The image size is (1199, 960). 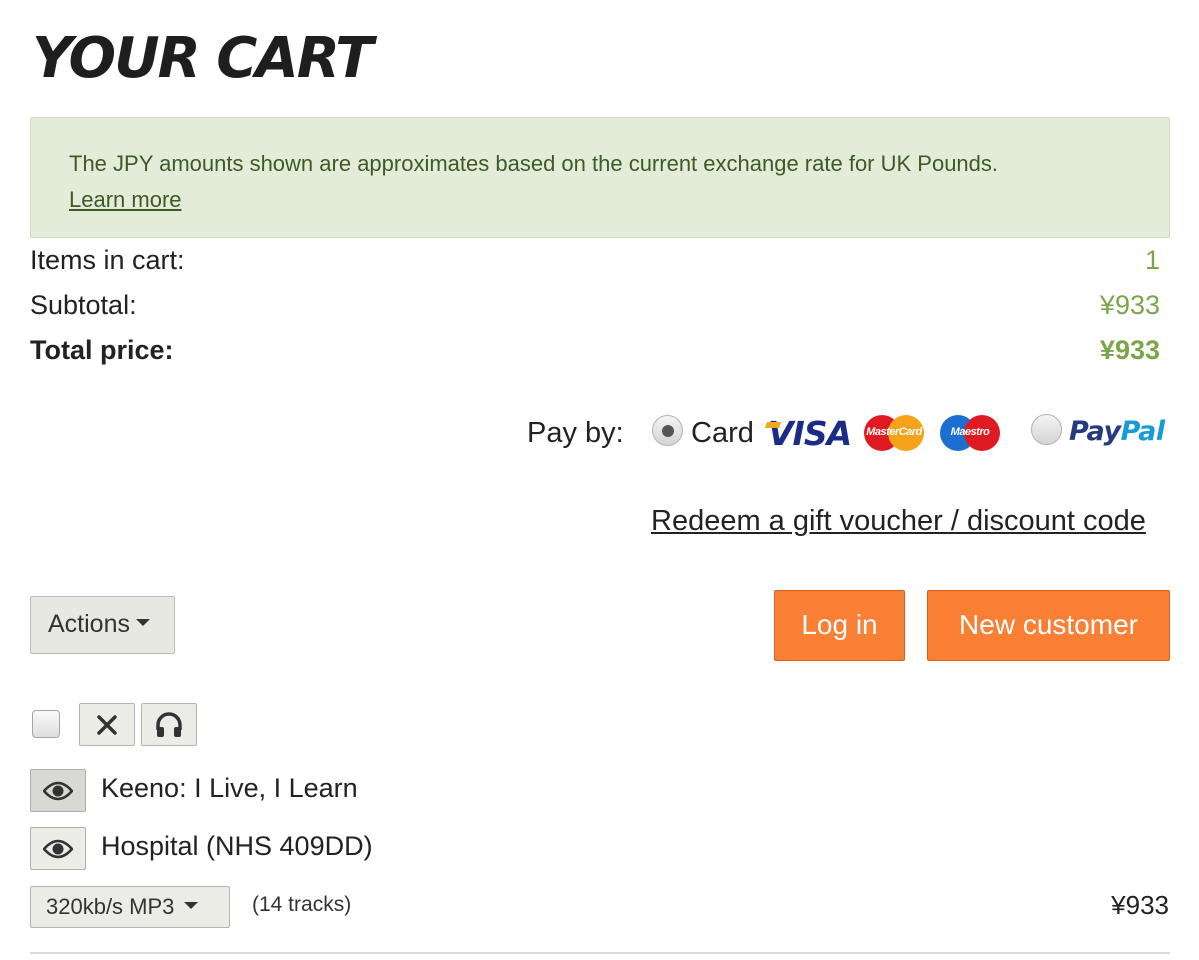 What do you see at coordinates (1129, 304) in the screenshot?
I see `subtotal-value: ¥933` at bounding box center [1129, 304].